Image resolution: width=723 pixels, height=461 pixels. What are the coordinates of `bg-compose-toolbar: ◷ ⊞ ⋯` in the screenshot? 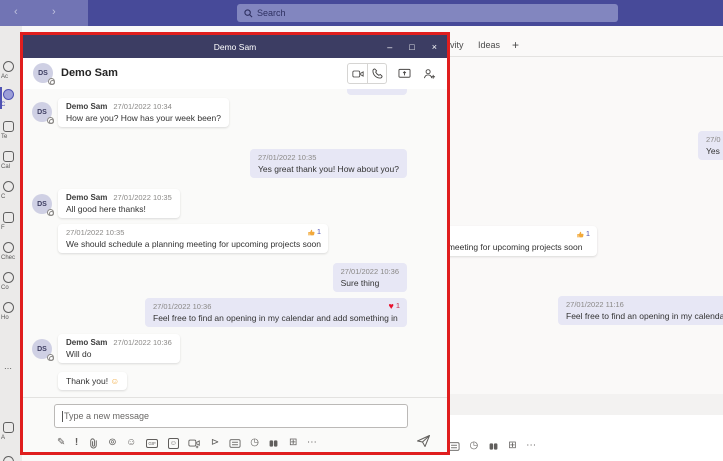 It's located at (492, 446).